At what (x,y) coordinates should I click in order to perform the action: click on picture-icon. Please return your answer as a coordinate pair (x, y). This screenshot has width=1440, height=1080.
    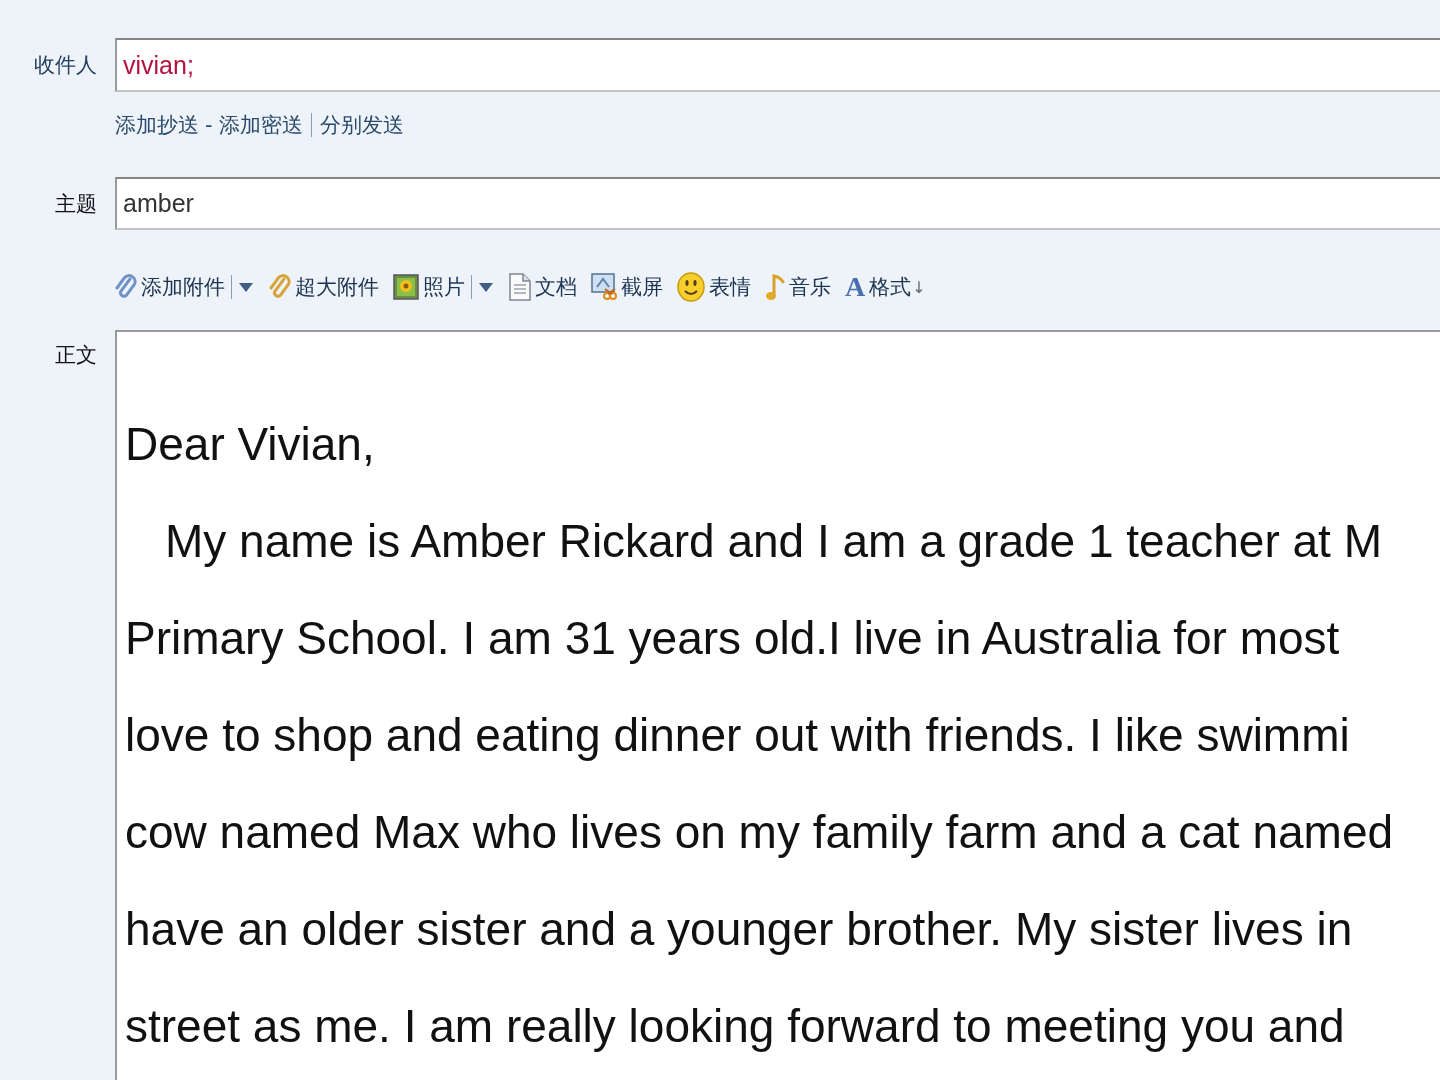
    Looking at the image, I should click on (406, 287).